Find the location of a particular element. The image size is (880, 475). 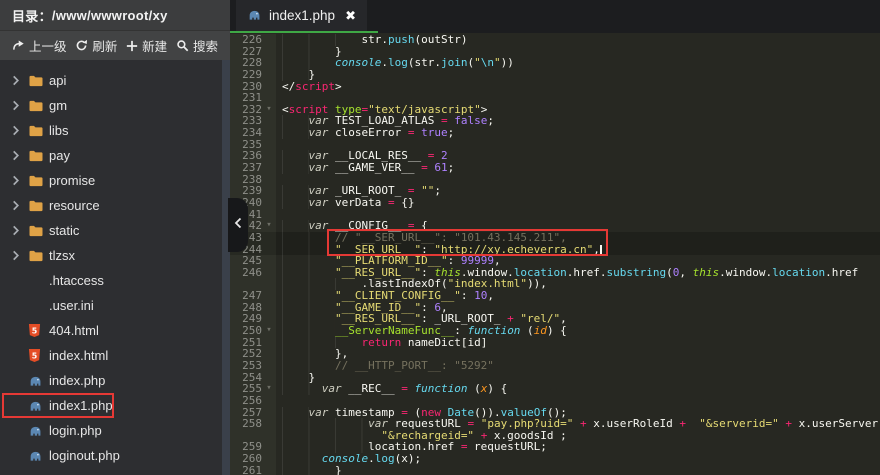

code-line-247: 247 "__CLIENT_CONFIG__": 10, is located at coordinates (555, 296).